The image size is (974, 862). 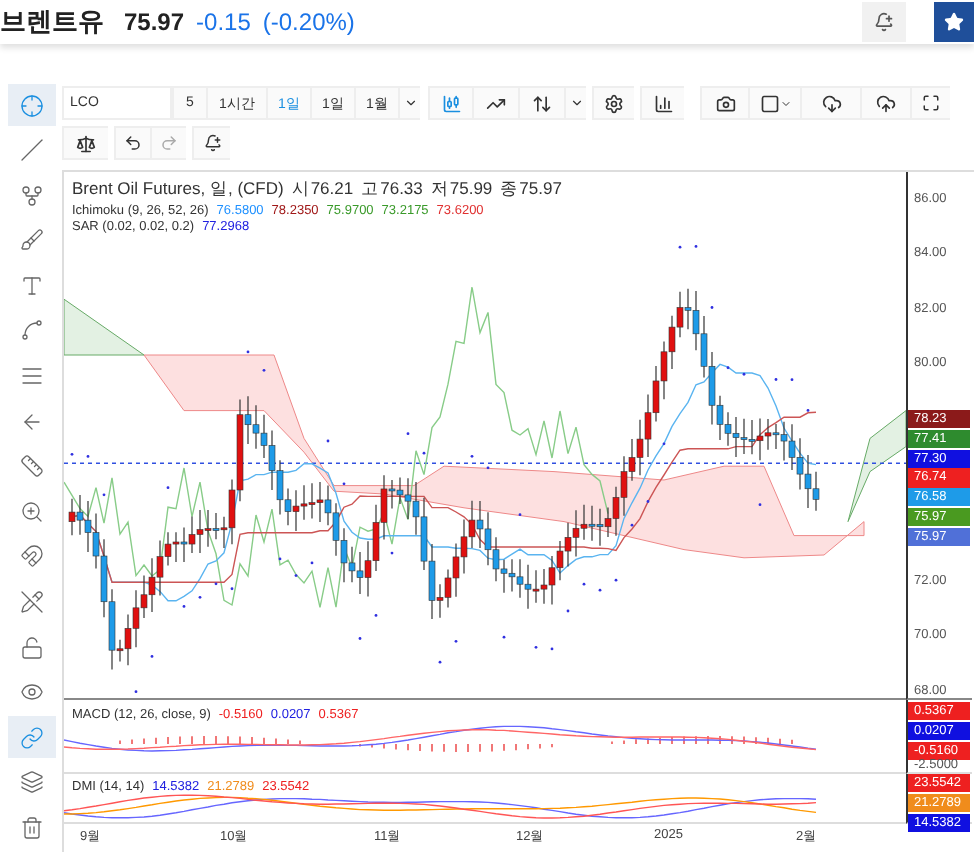 What do you see at coordinates (154, 22) in the screenshot?
I see `price-value: 75.97` at bounding box center [154, 22].